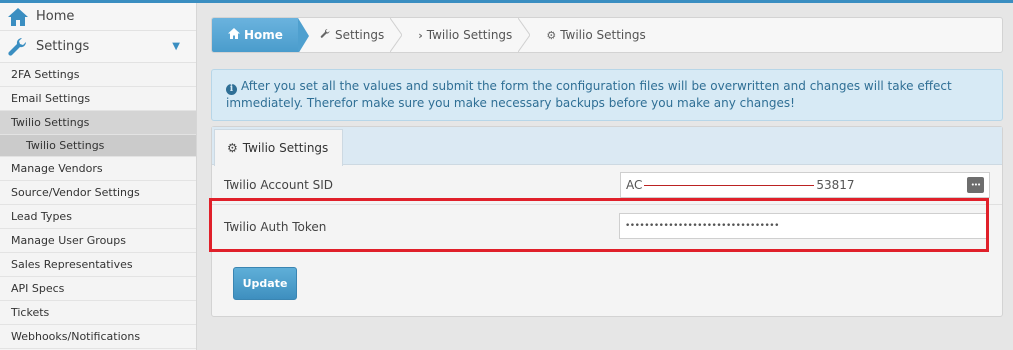 The height and width of the screenshot is (350, 1013). I want to click on breadcrumb-current: ⚙ Twilio Settings, so click(590, 35).